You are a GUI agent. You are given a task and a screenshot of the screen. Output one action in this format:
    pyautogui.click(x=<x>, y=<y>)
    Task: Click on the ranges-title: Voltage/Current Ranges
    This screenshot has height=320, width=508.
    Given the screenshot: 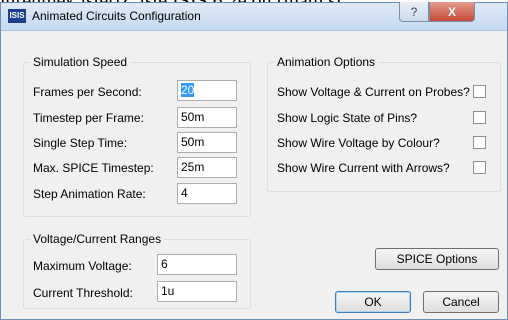 What is the action you would take?
    pyautogui.click(x=97, y=239)
    